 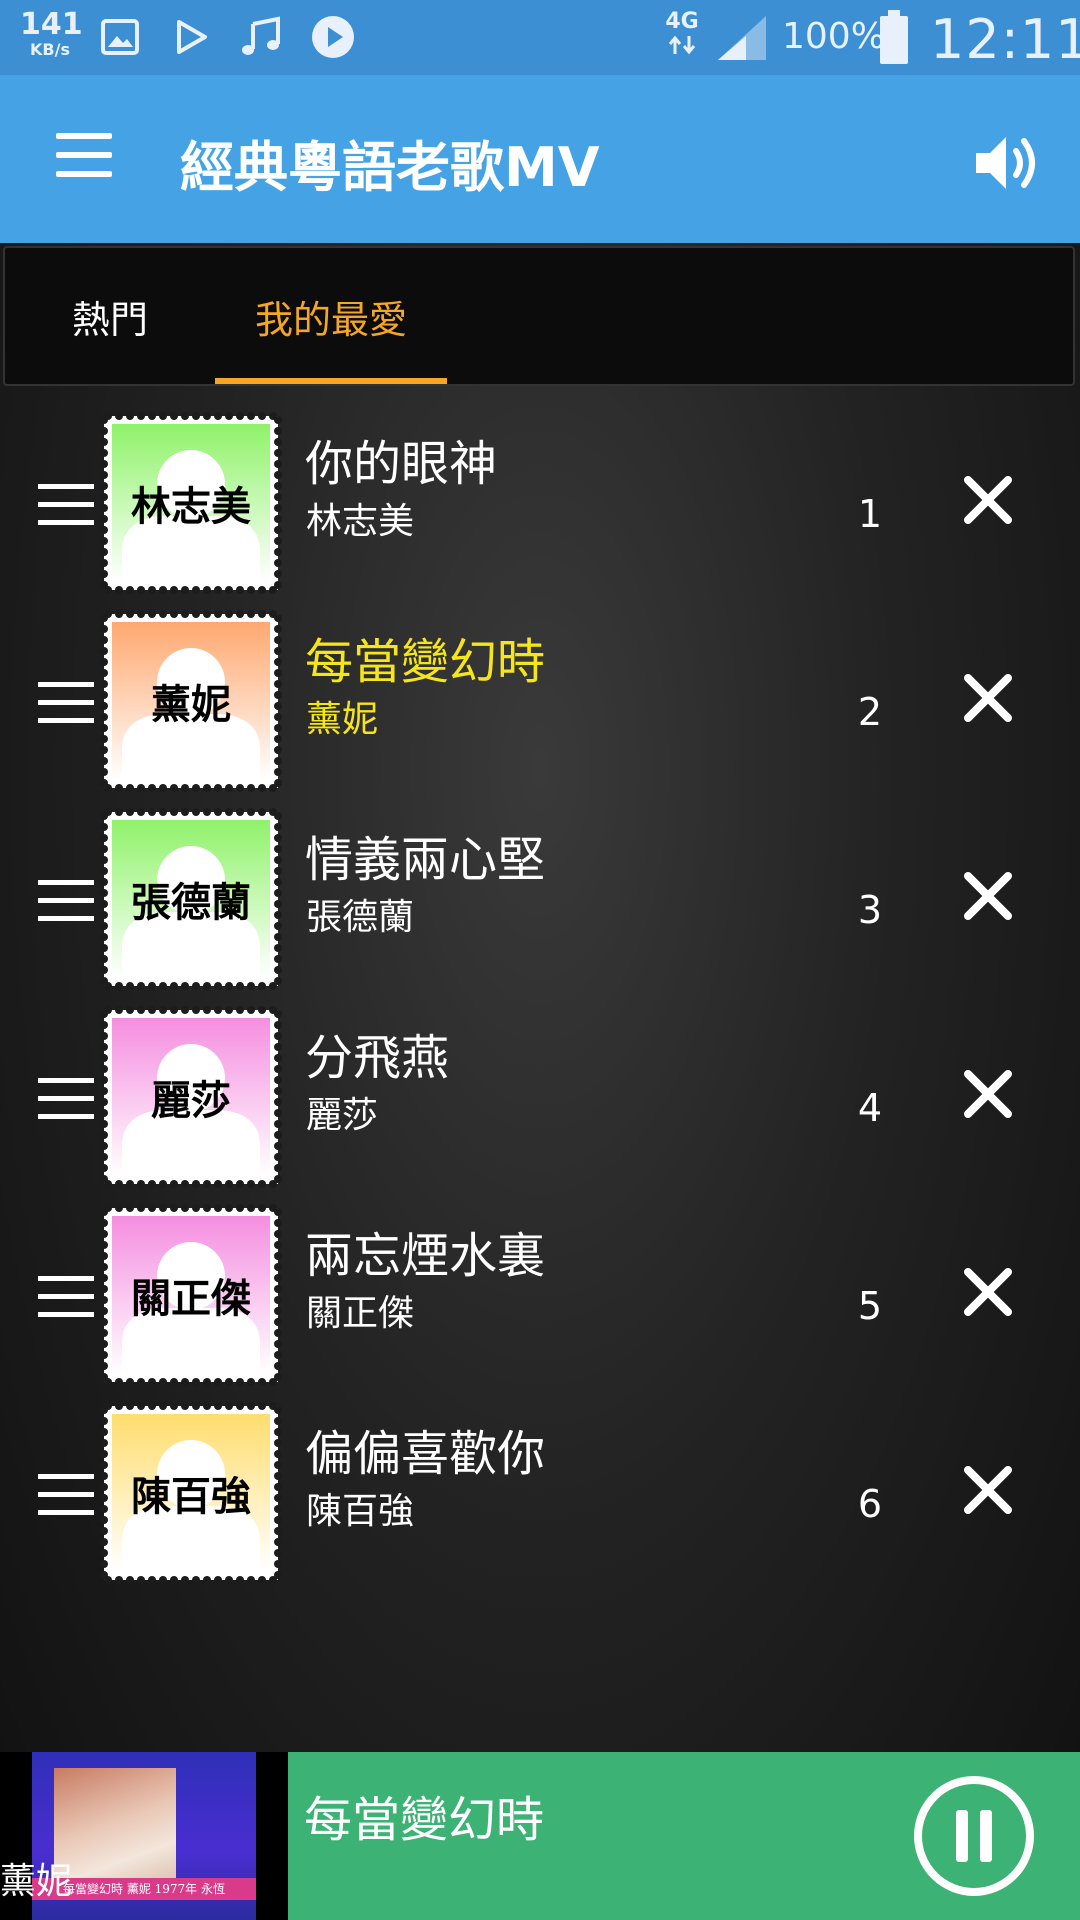 I want to click on stamp-name: 陳百強, so click(x=191, y=1497).